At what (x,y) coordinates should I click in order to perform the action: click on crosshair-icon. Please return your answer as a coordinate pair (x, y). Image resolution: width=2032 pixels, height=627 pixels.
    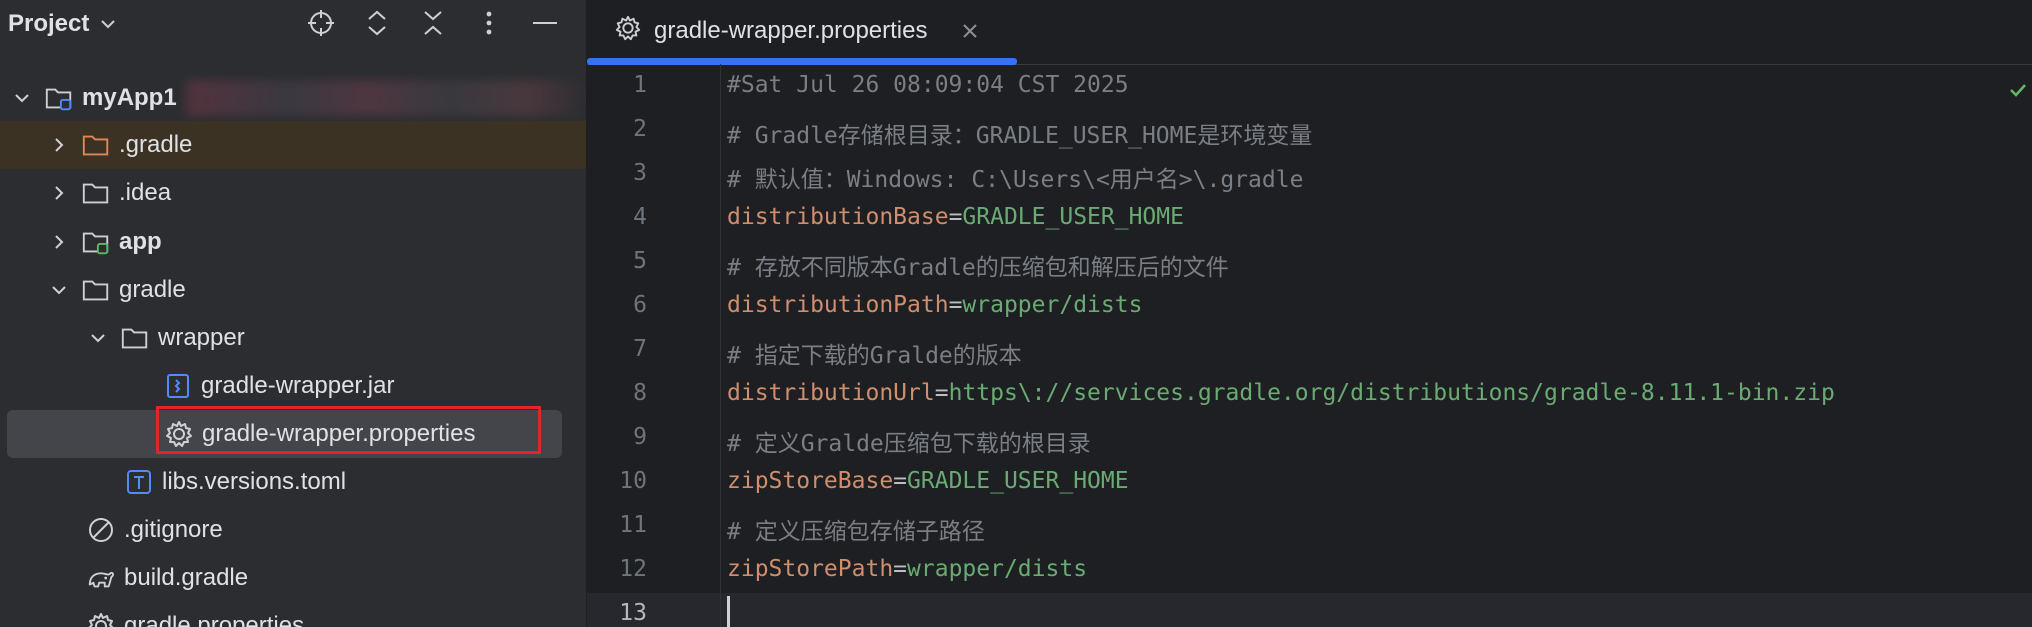
    Looking at the image, I should click on (321, 23).